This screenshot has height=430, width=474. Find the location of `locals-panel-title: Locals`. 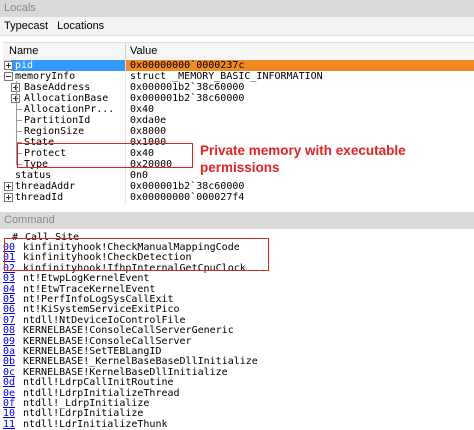

locals-panel-title: Locals is located at coordinates (237, 8).